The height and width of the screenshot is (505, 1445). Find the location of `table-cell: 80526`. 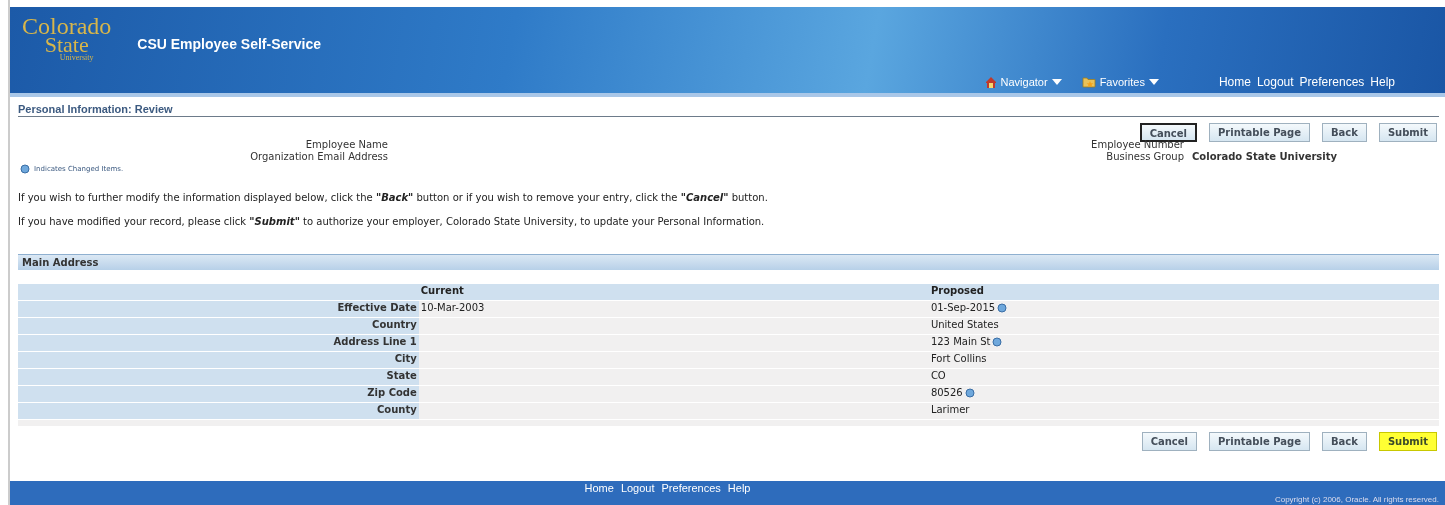

table-cell: 80526 is located at coordinates (946, 392).